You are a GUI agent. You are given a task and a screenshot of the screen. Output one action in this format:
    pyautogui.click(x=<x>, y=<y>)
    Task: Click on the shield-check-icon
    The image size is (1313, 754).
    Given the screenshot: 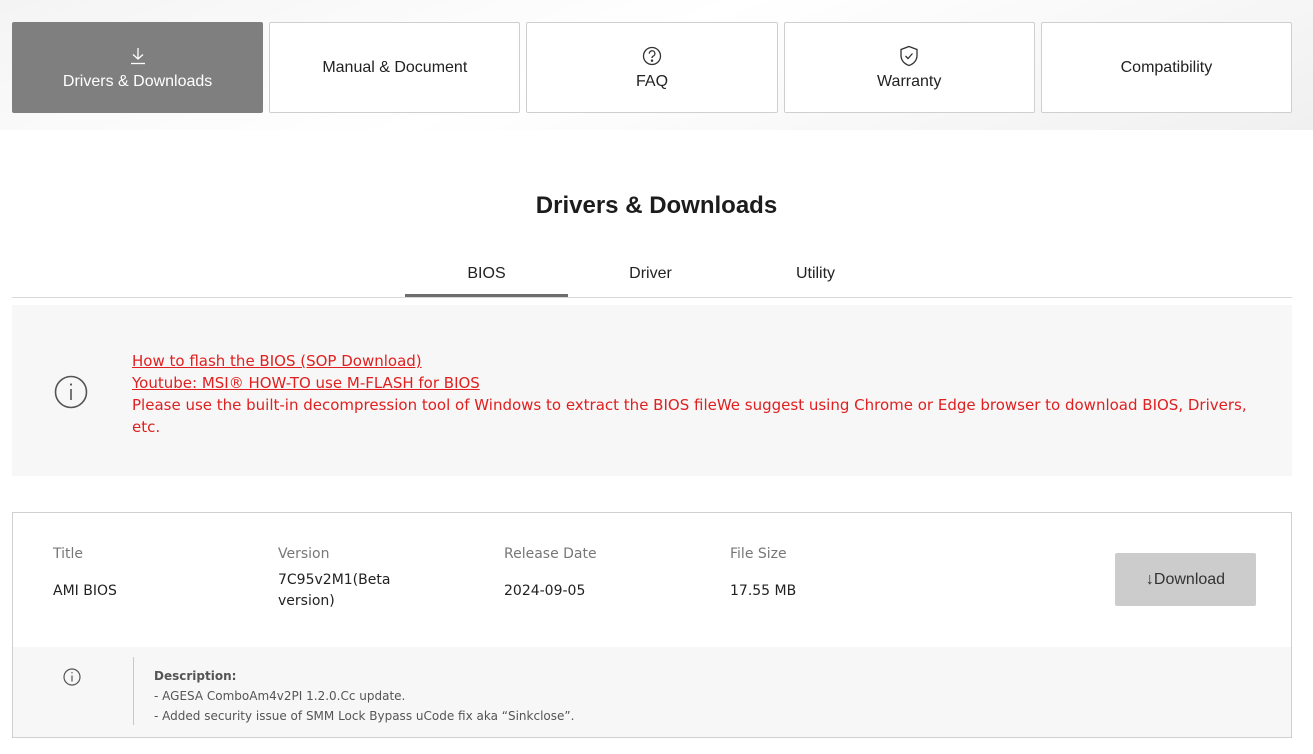 What is the action you would take?
    pyautogui.click(x=909, y=56)
    